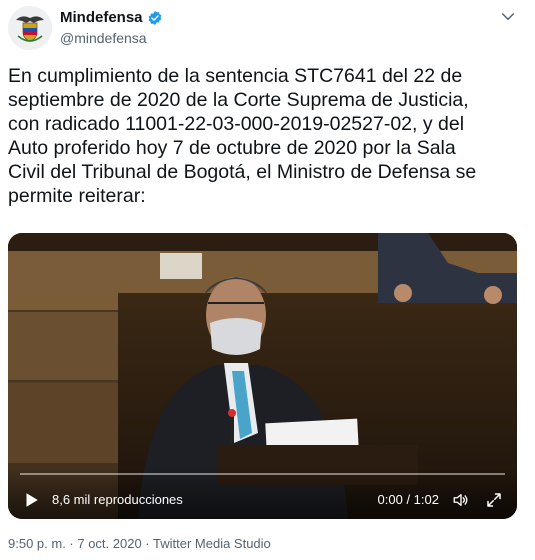 The width and height of the screenshot is (535, 560). I want to click on chevron-down-icon, so click(508, 17).